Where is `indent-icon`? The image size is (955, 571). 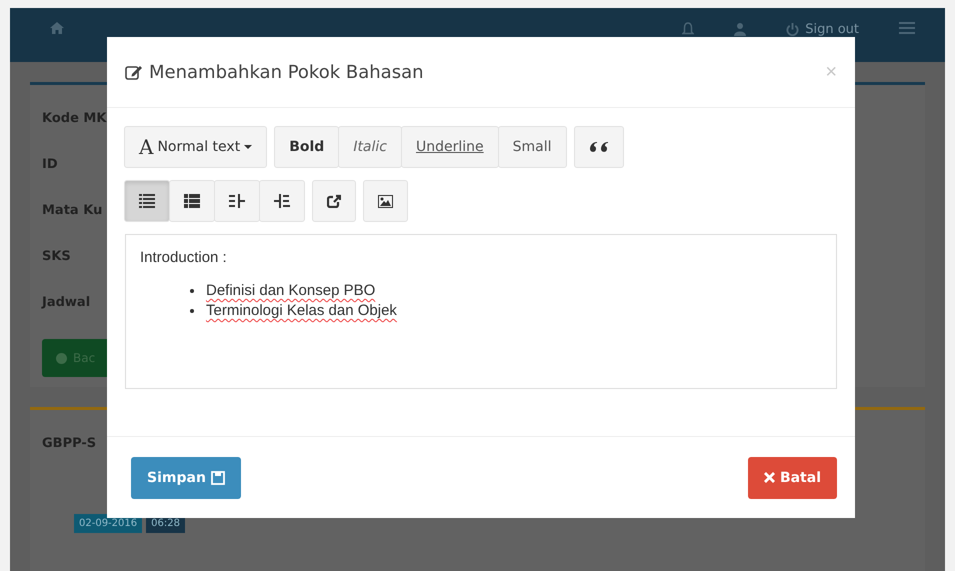 indent-icon is located at coordinates (282, 201).